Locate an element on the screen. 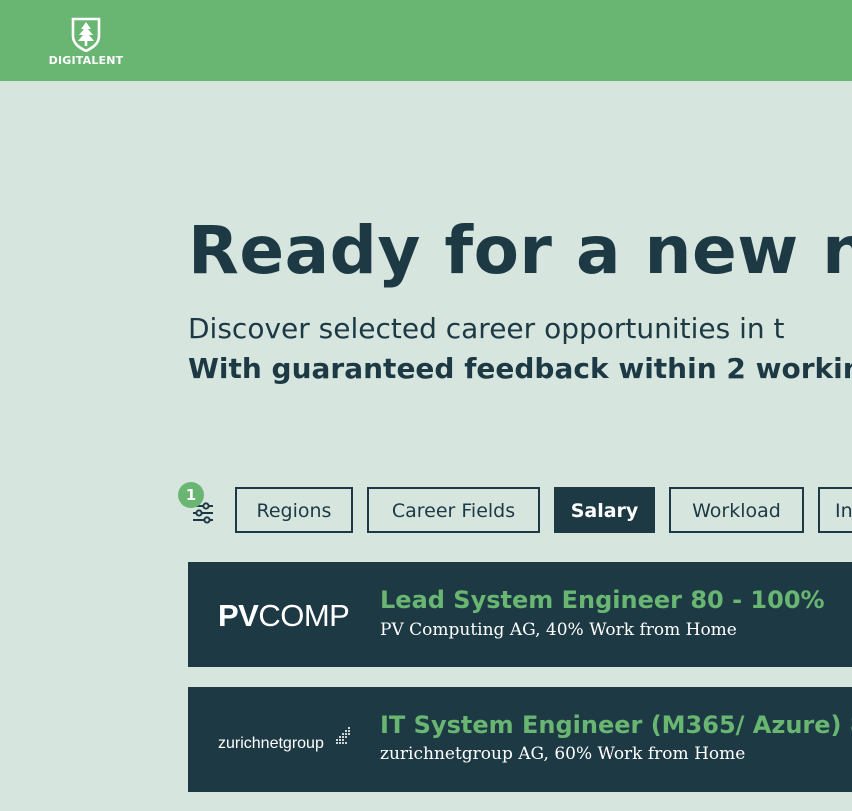 The image size is (852, 811). filter-chip-regions: Regions is located at coordinates (294, 510).